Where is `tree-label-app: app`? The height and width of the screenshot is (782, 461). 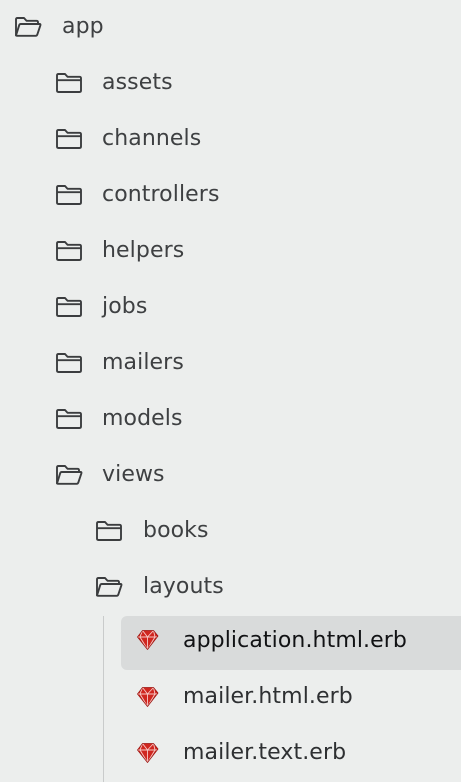 tree-label-app: app is located at coordinates (83, 26).